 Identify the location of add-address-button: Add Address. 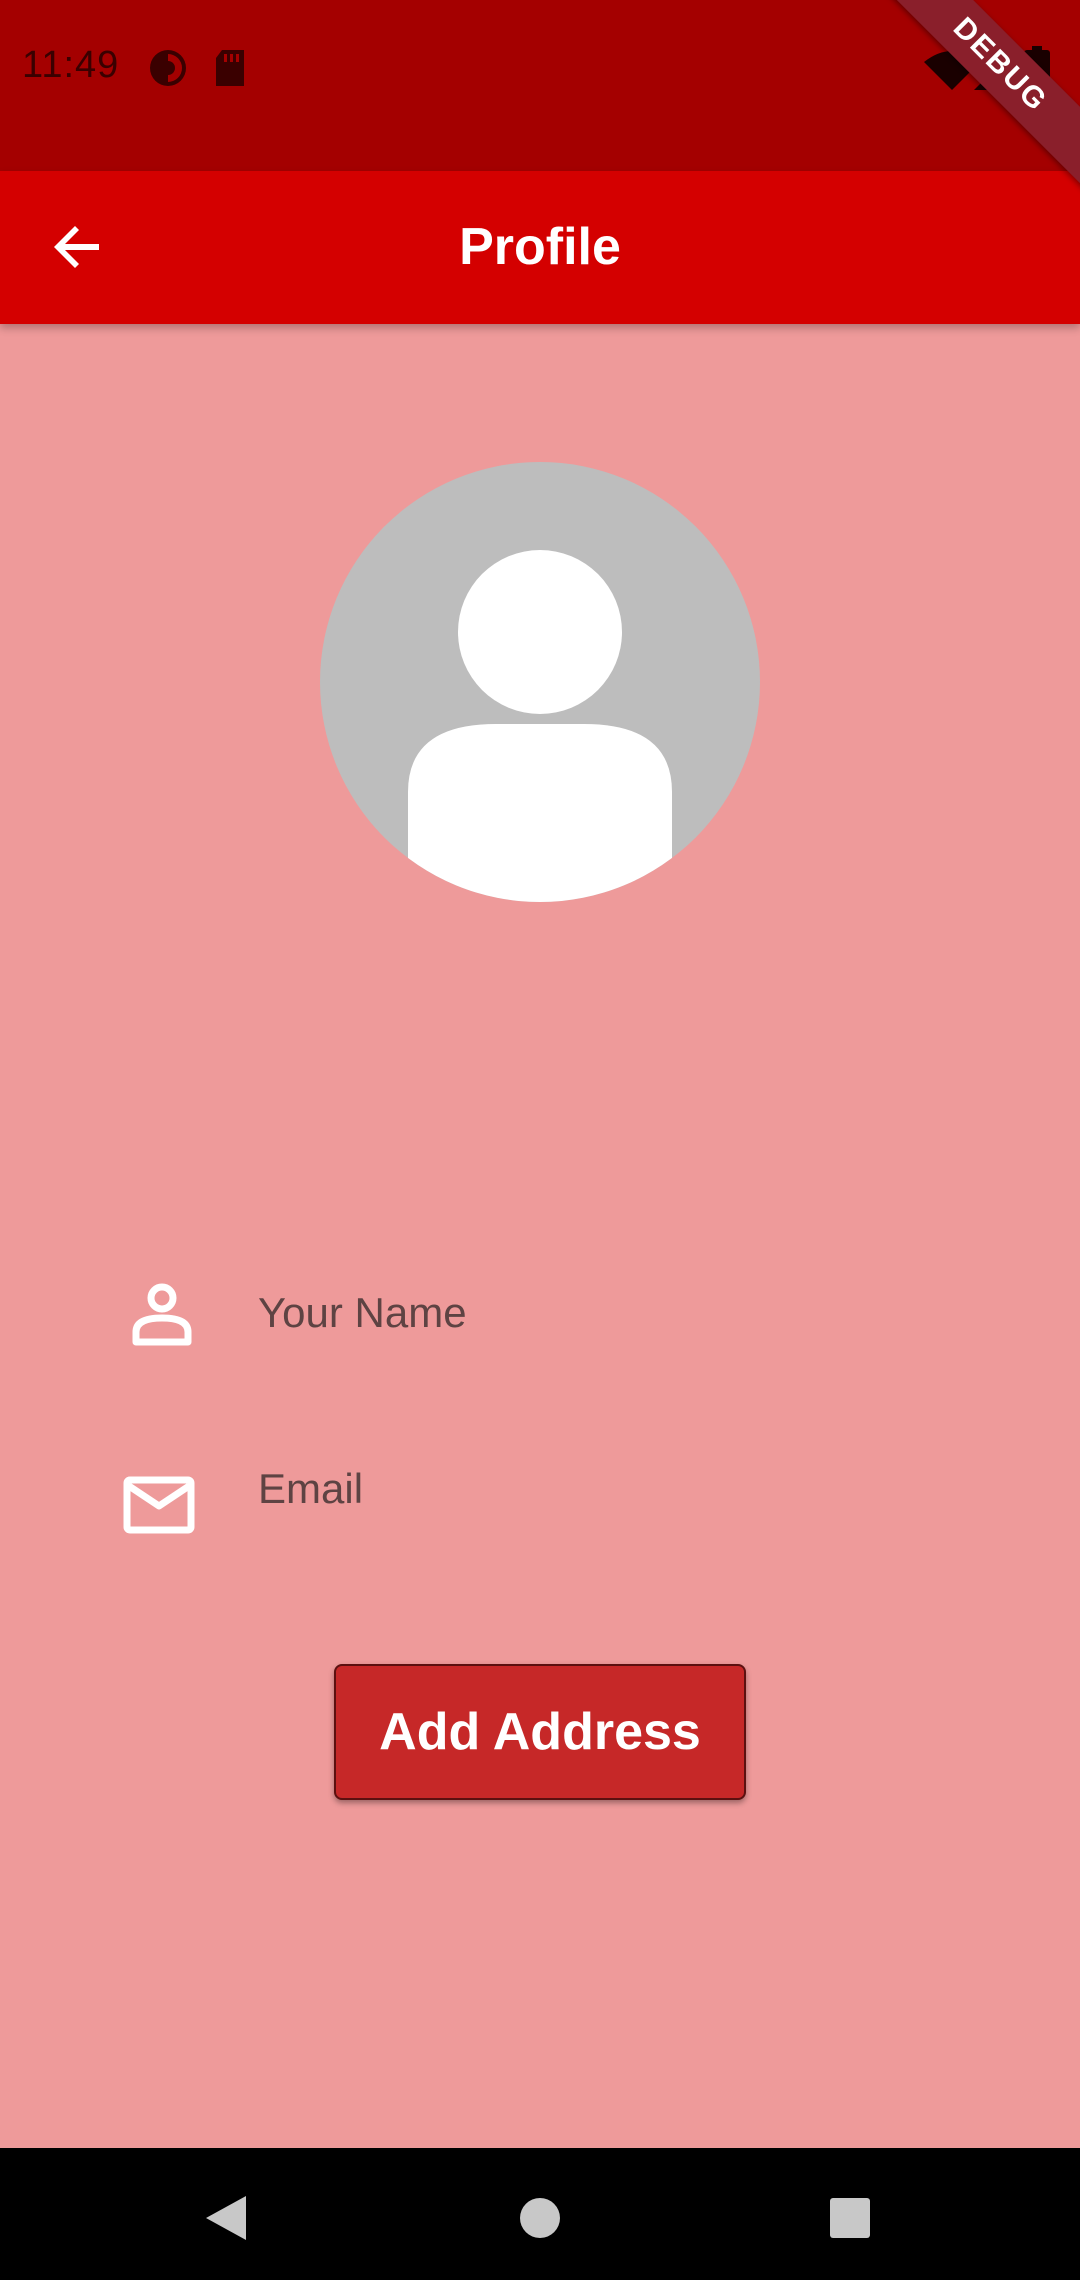
(540, 1732).